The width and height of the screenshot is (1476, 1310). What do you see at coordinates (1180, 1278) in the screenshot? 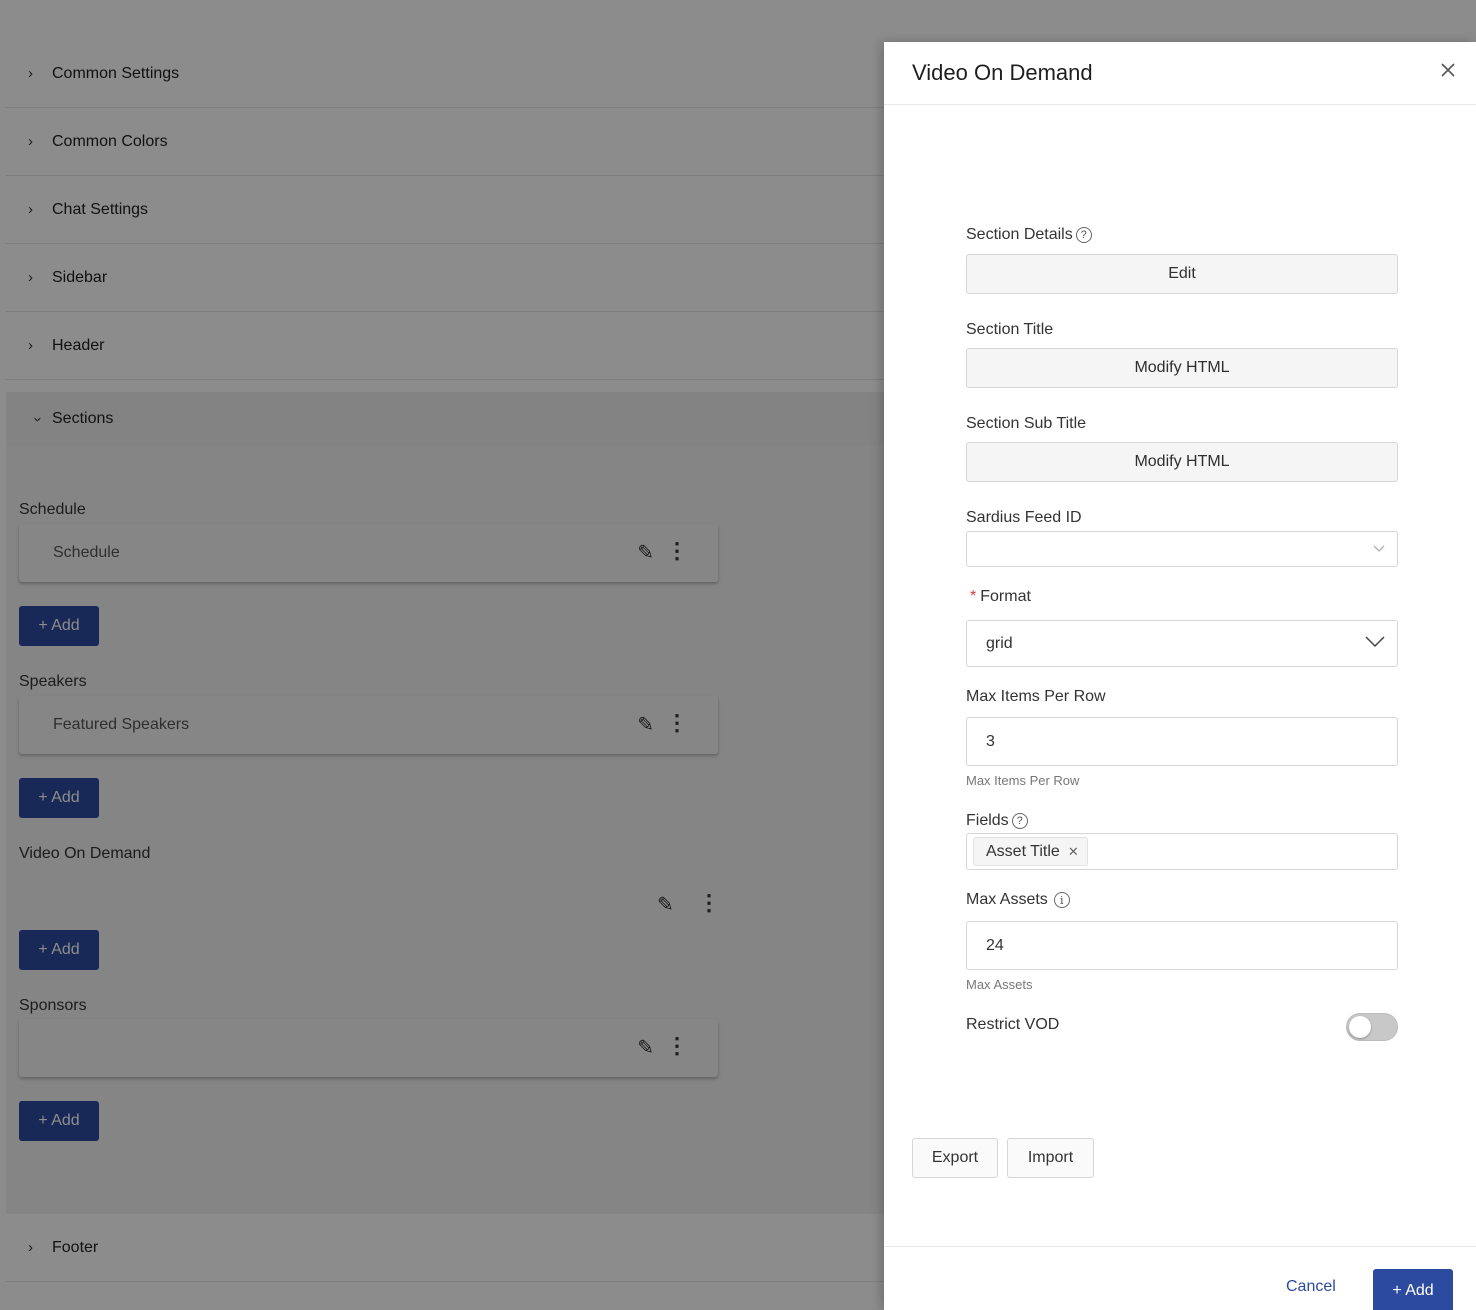
I see `drawer-footer: Cancel + Add` at bounding box center [1180, 1278].